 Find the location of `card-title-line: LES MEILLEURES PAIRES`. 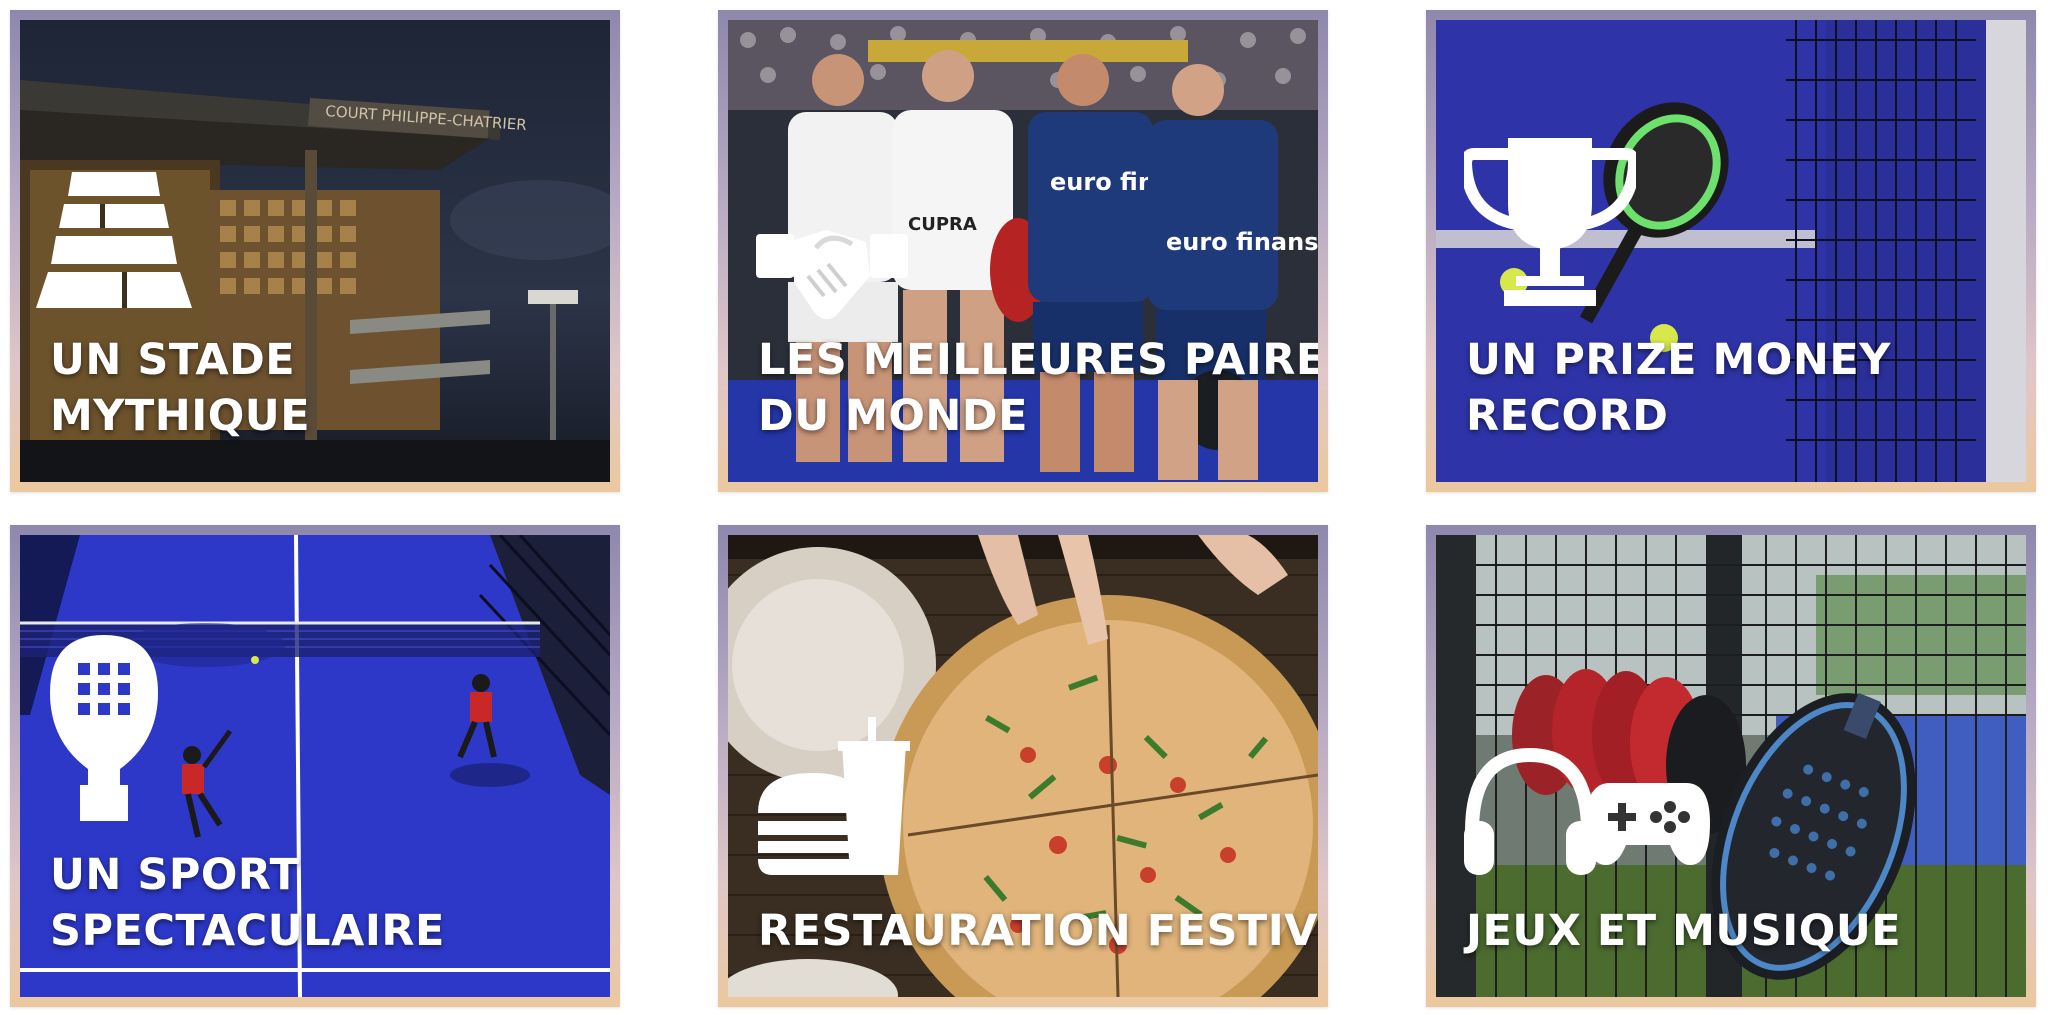

card-title-line: LES MEILLEURES PAIRES is located at coordinates (1038, 360).